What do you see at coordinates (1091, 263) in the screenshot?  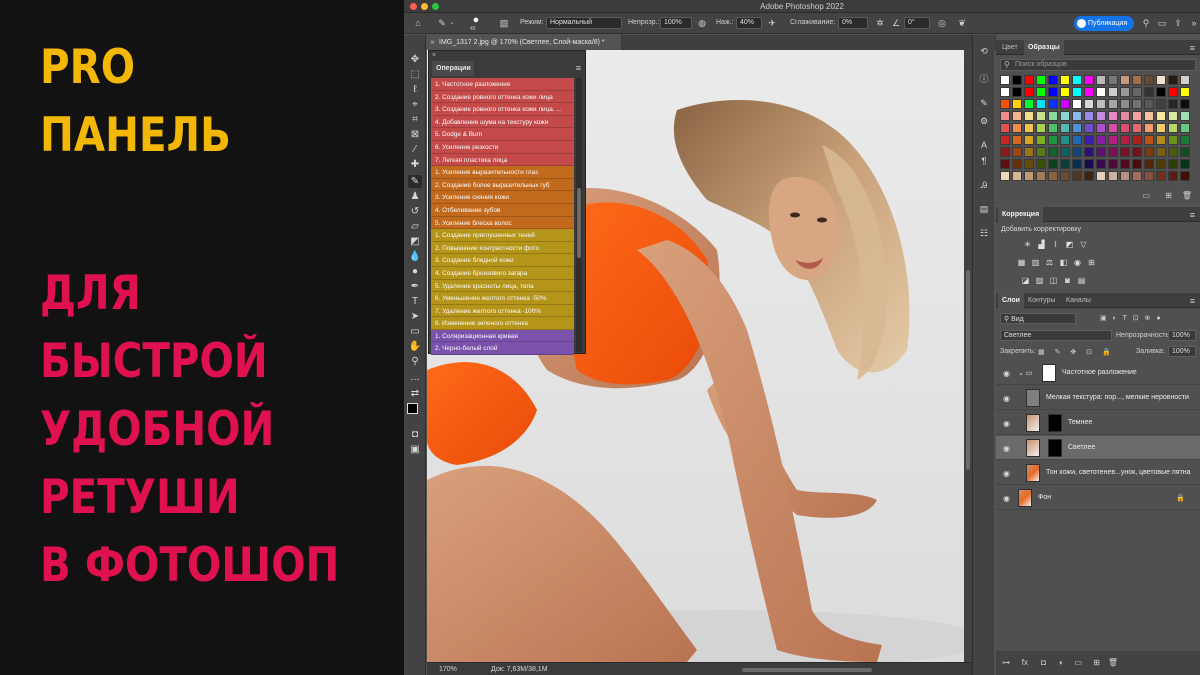 I see `channel-mixer-icon: ⊞` at bounding box center [1091, 263].